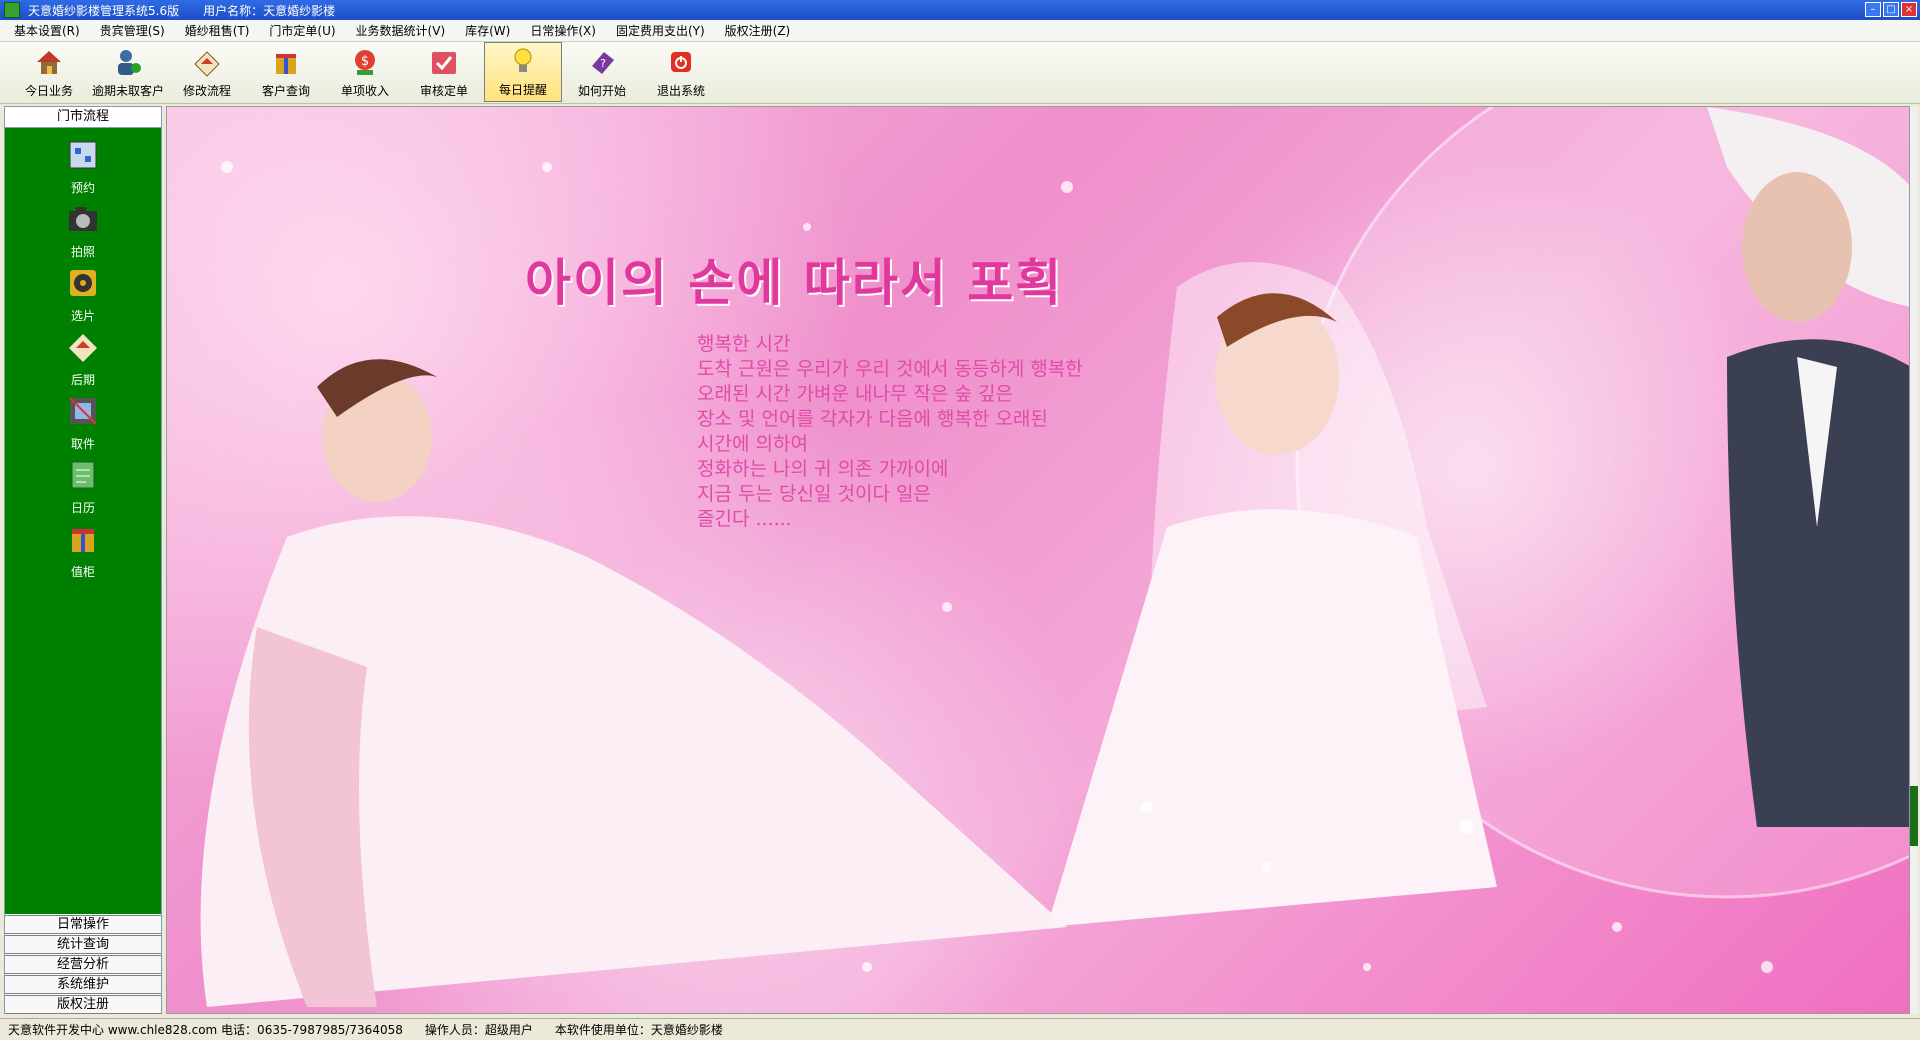 This screenshot has height=1040, width=1920. Describe the element at coordinates (1914, 560) in the screenshot. I see `vertical-scrollbar` at that location.